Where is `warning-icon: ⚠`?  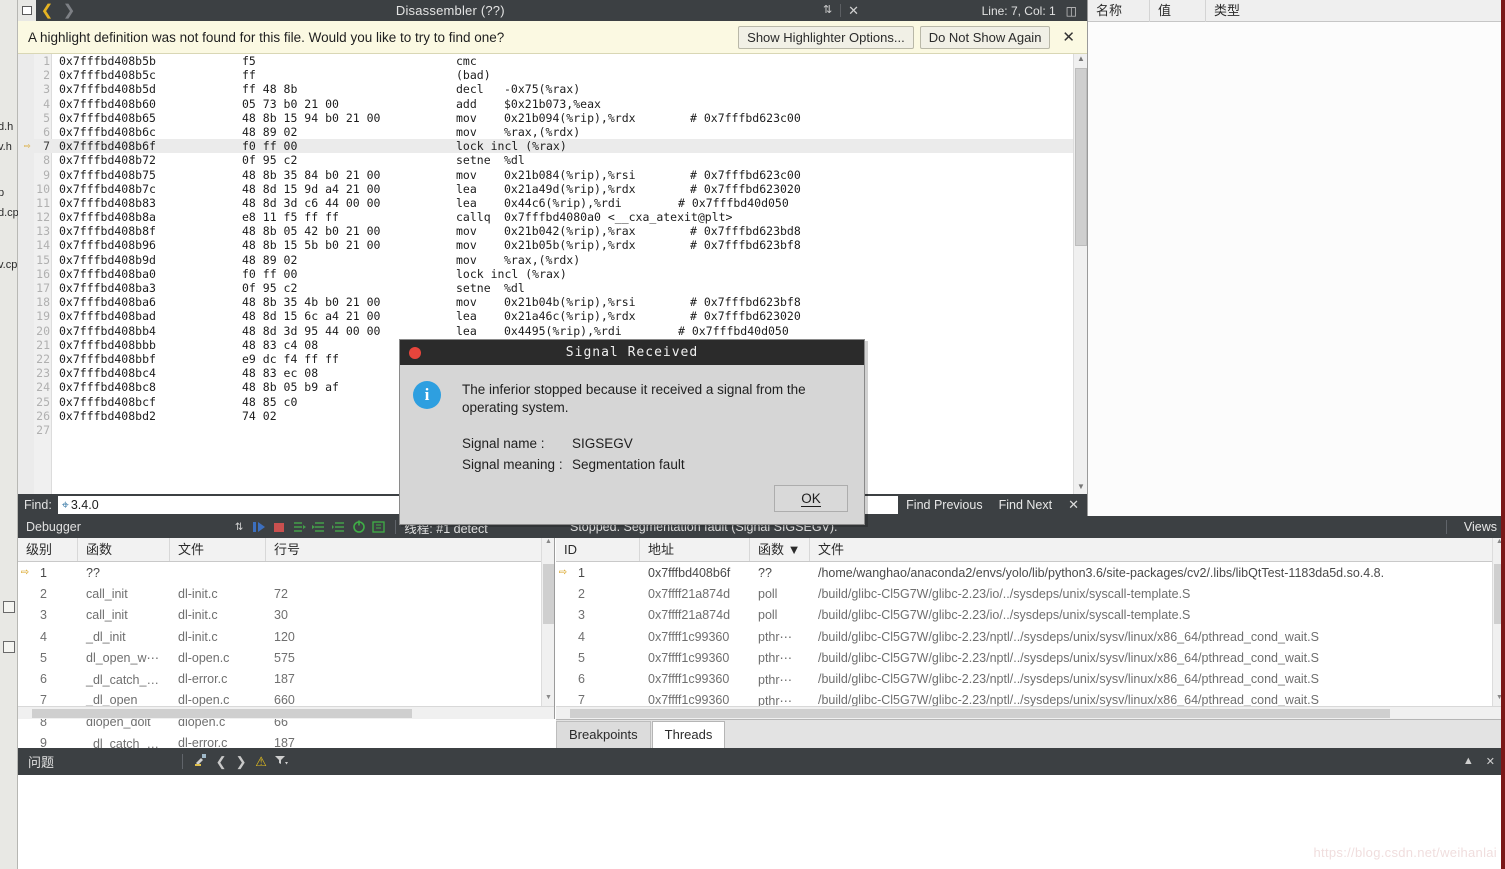
warning-icon: ⚠ is located at coordinates (261, 762).